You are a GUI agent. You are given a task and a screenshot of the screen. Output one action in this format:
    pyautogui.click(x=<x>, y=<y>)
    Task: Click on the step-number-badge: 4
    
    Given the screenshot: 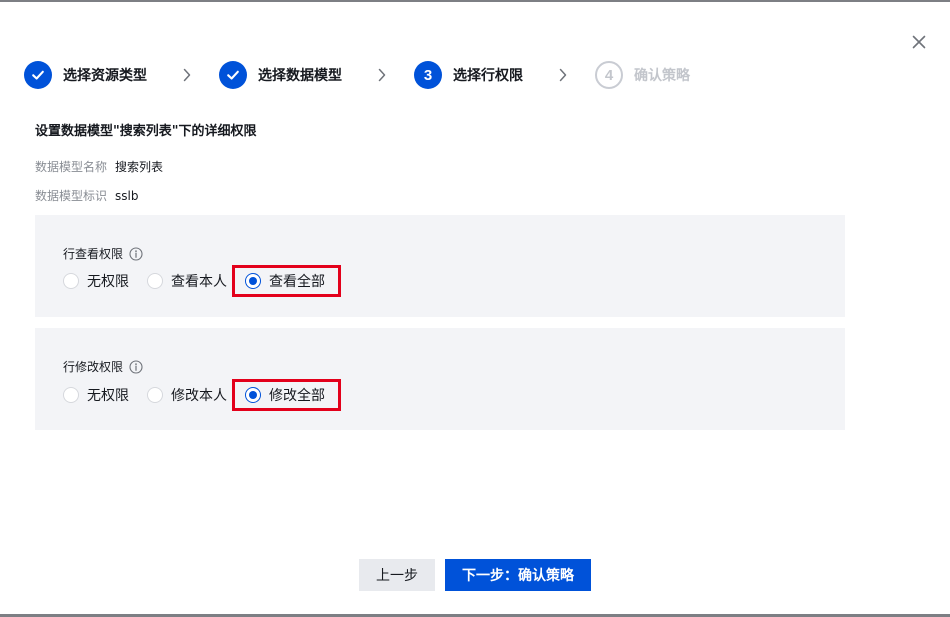 What is the action you would take?
    pyautogui.click(x=609, y=75)
    